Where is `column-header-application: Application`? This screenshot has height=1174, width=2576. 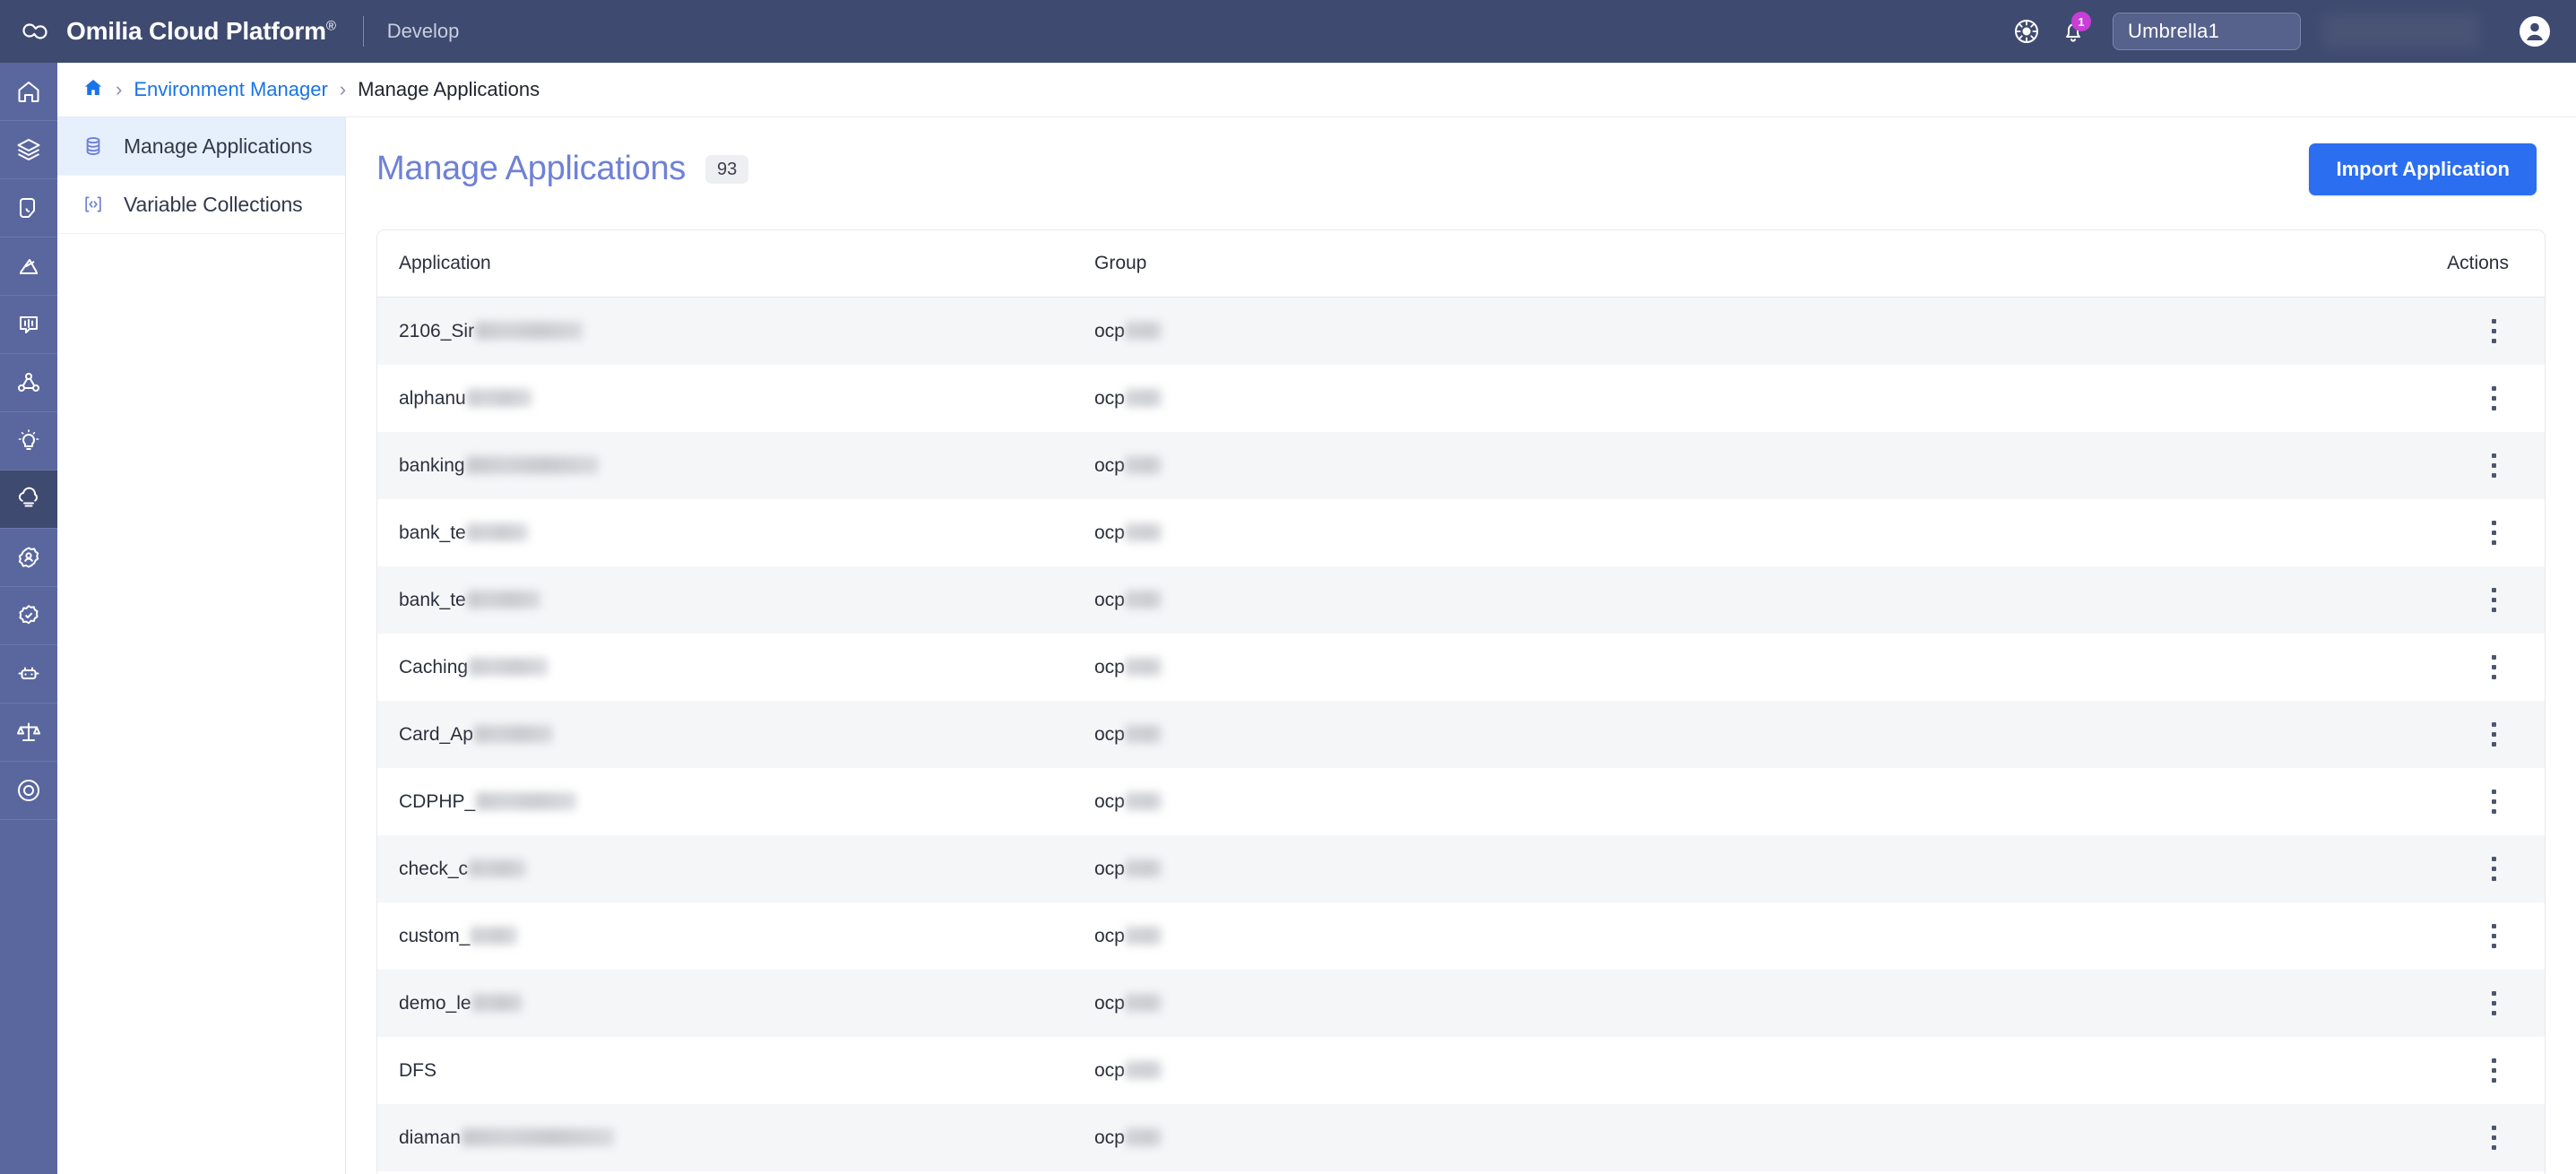 column-header-application: Application is located at coordinates (445, 263).